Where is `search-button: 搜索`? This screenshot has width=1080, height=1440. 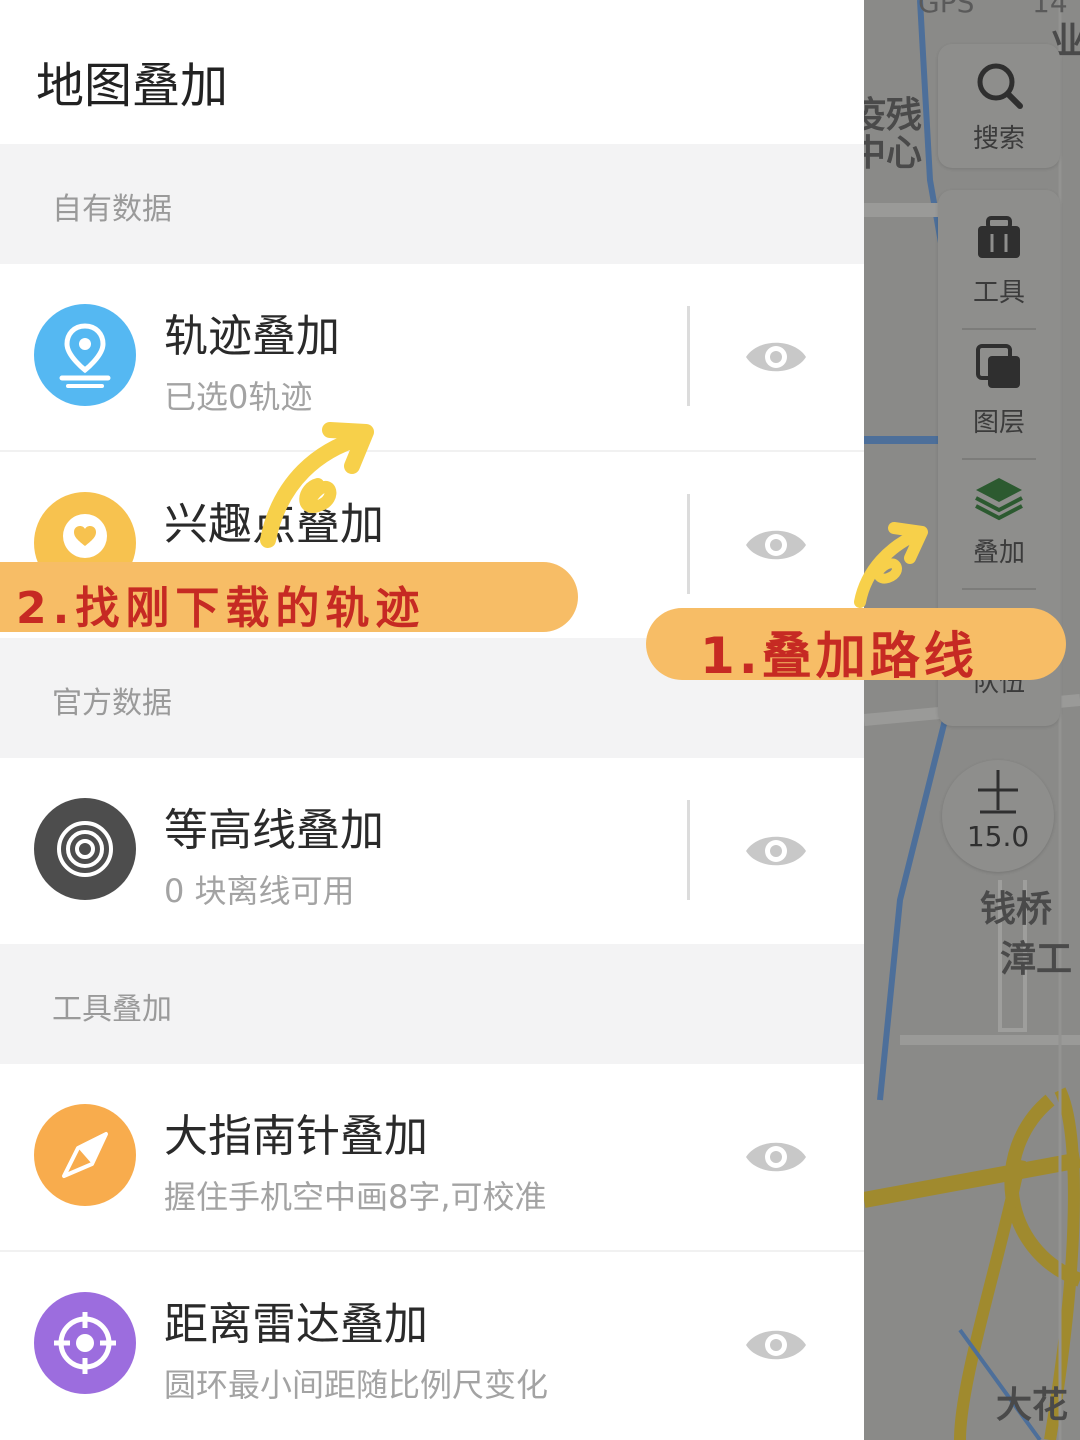
search-button: 搜索 is located at coordinates (999, 106).